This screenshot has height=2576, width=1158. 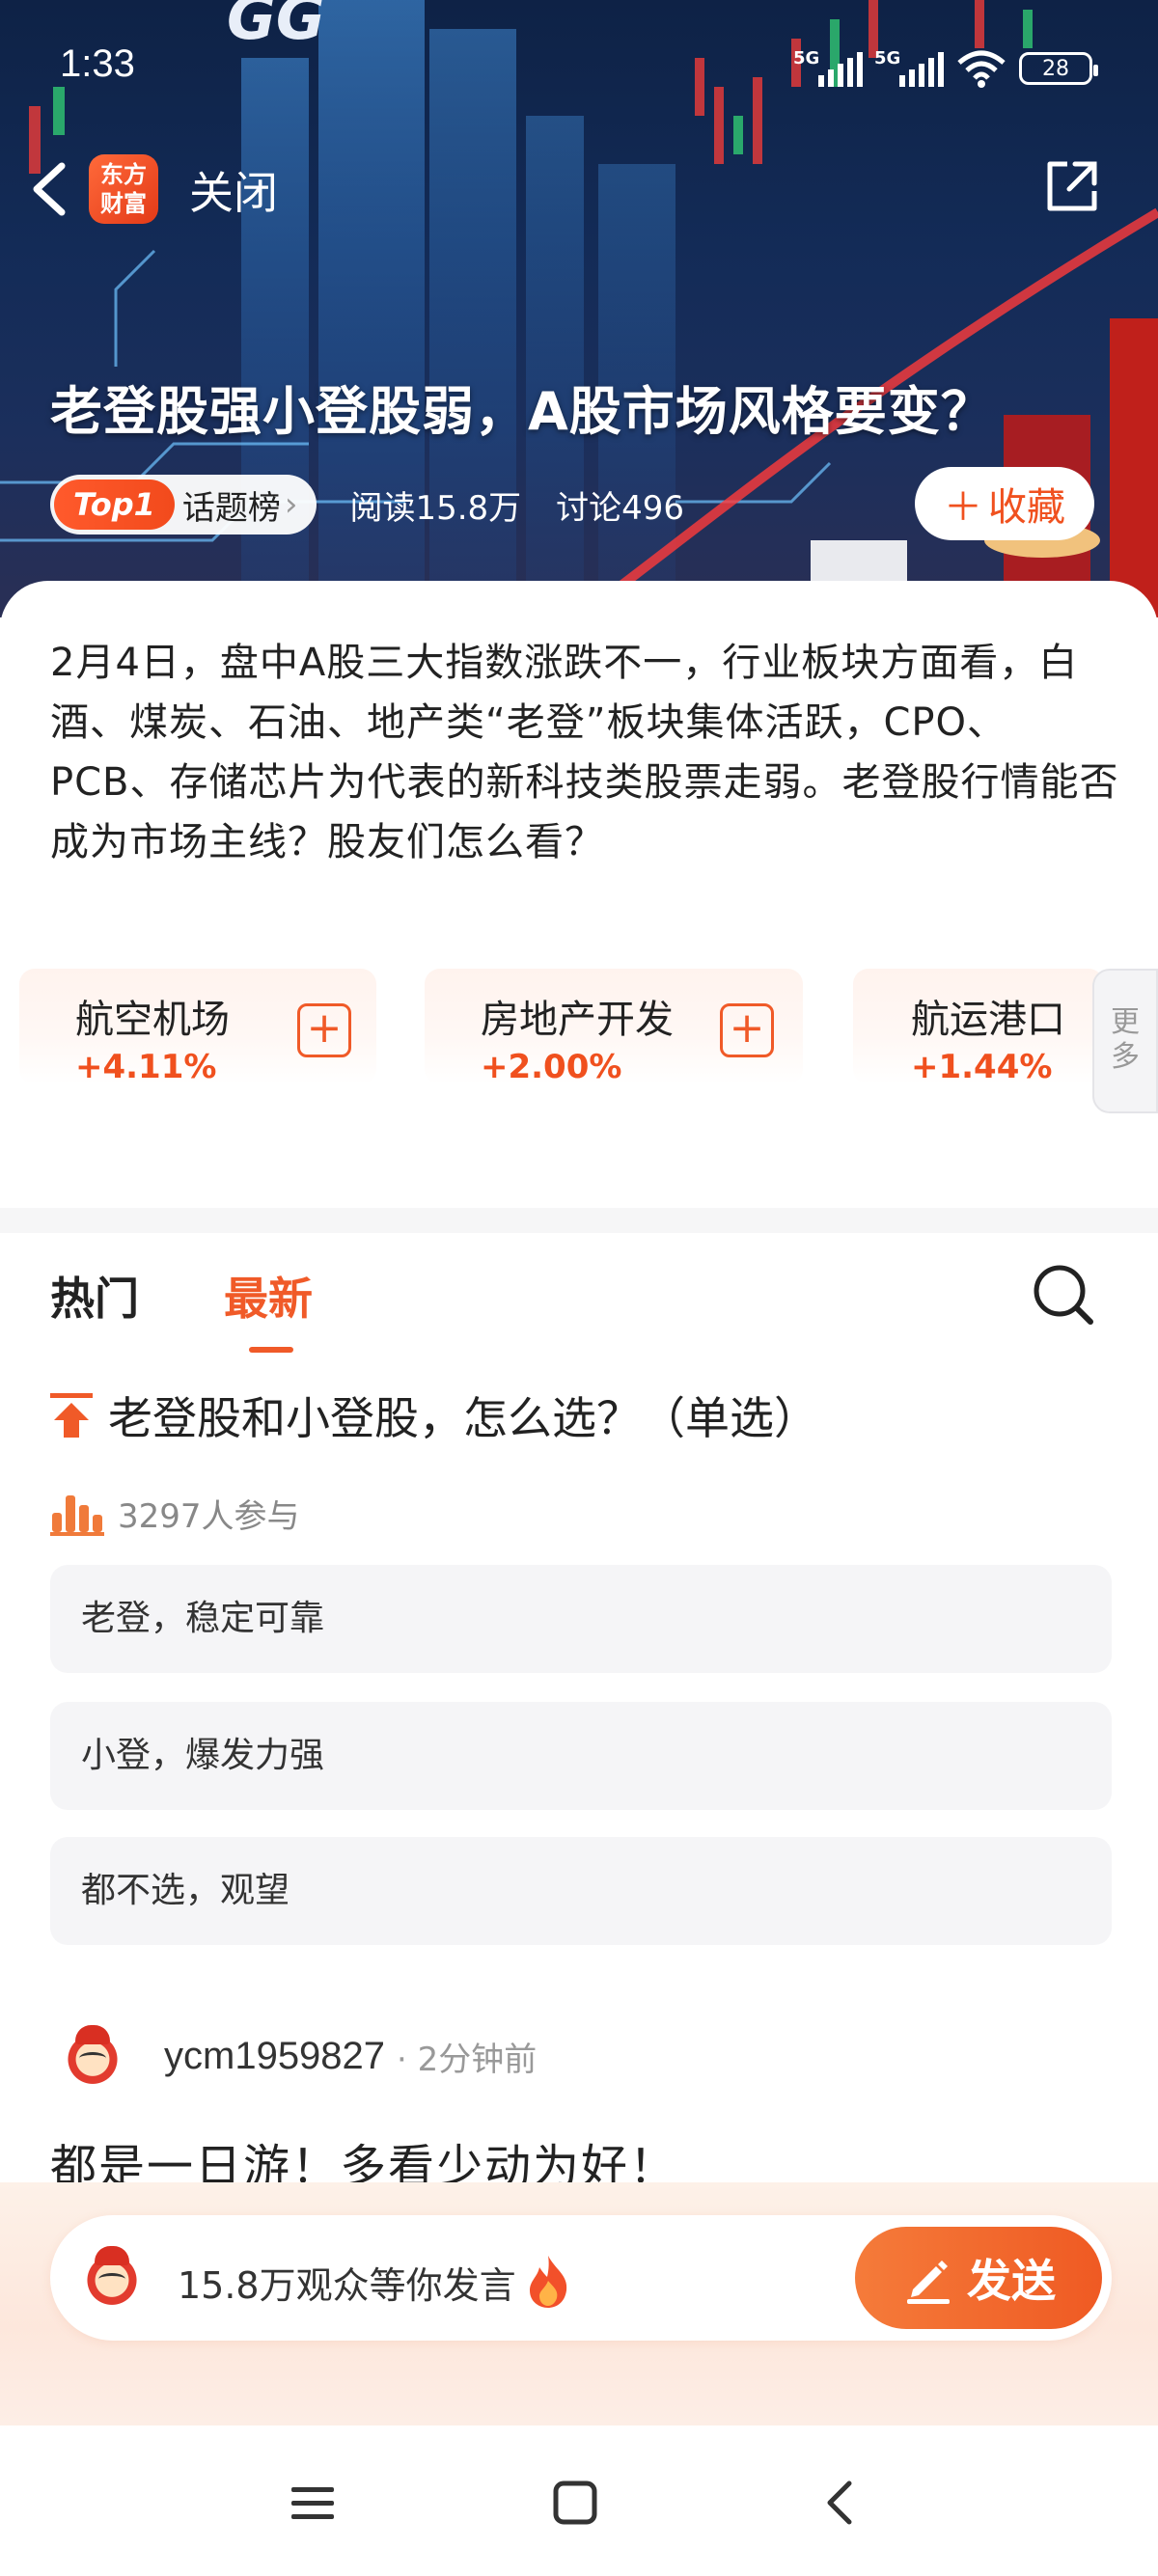 I want to click on system-nav-bar, so click(x=579, y=2500).